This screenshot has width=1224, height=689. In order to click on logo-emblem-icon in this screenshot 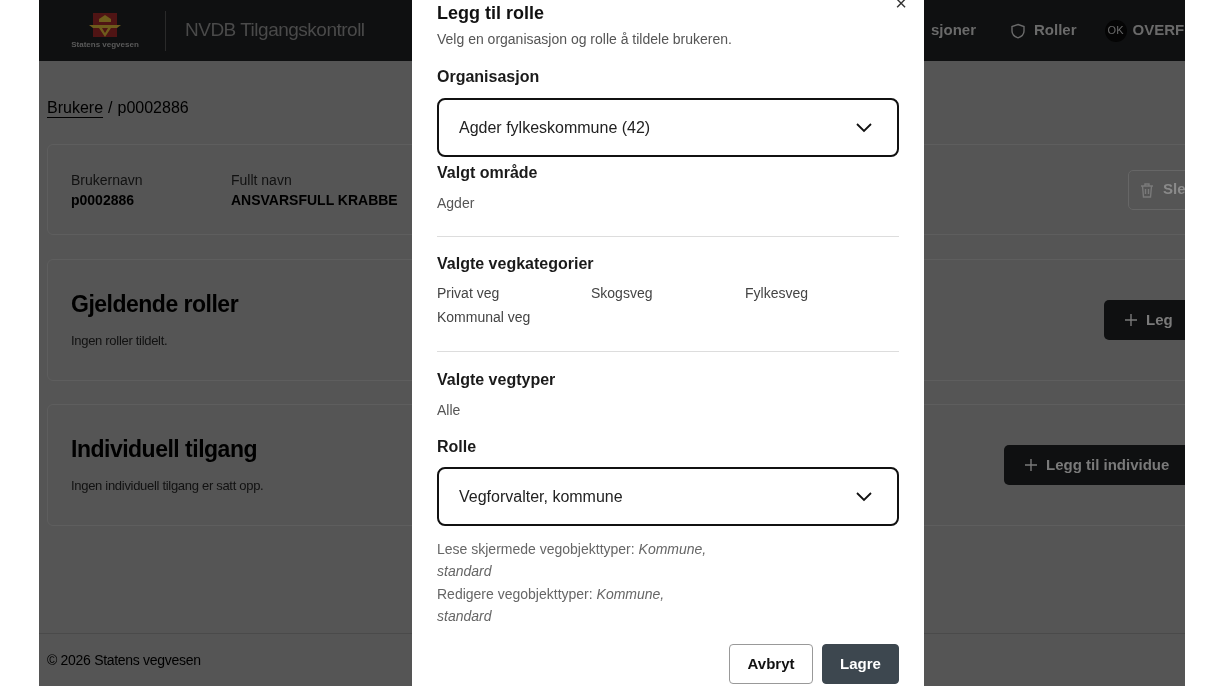, I will do `click(105, 25)`.